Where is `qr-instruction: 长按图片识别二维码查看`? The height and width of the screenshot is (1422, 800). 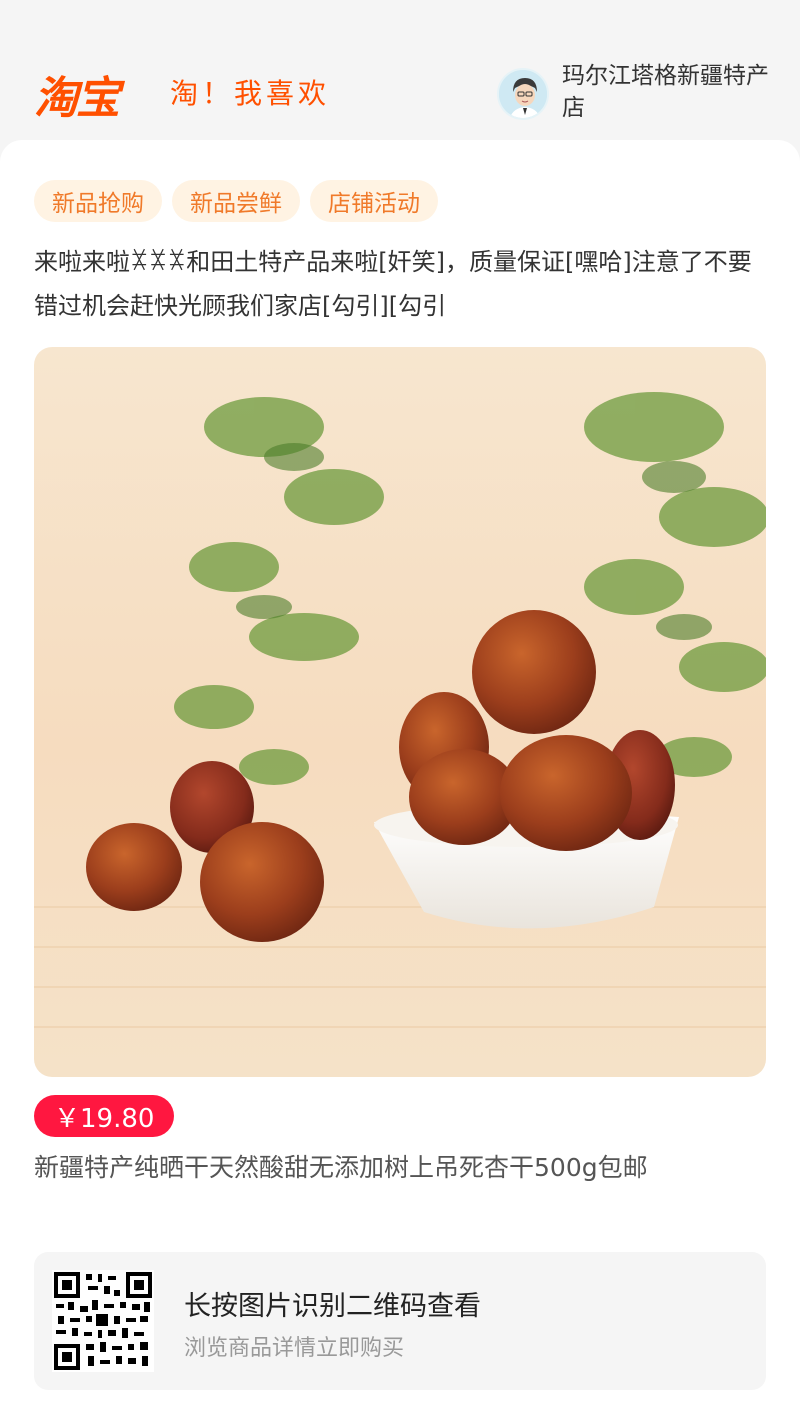 qr-instruction: 长按图片识别二维码查看 is located at coordinates (332, 1306).